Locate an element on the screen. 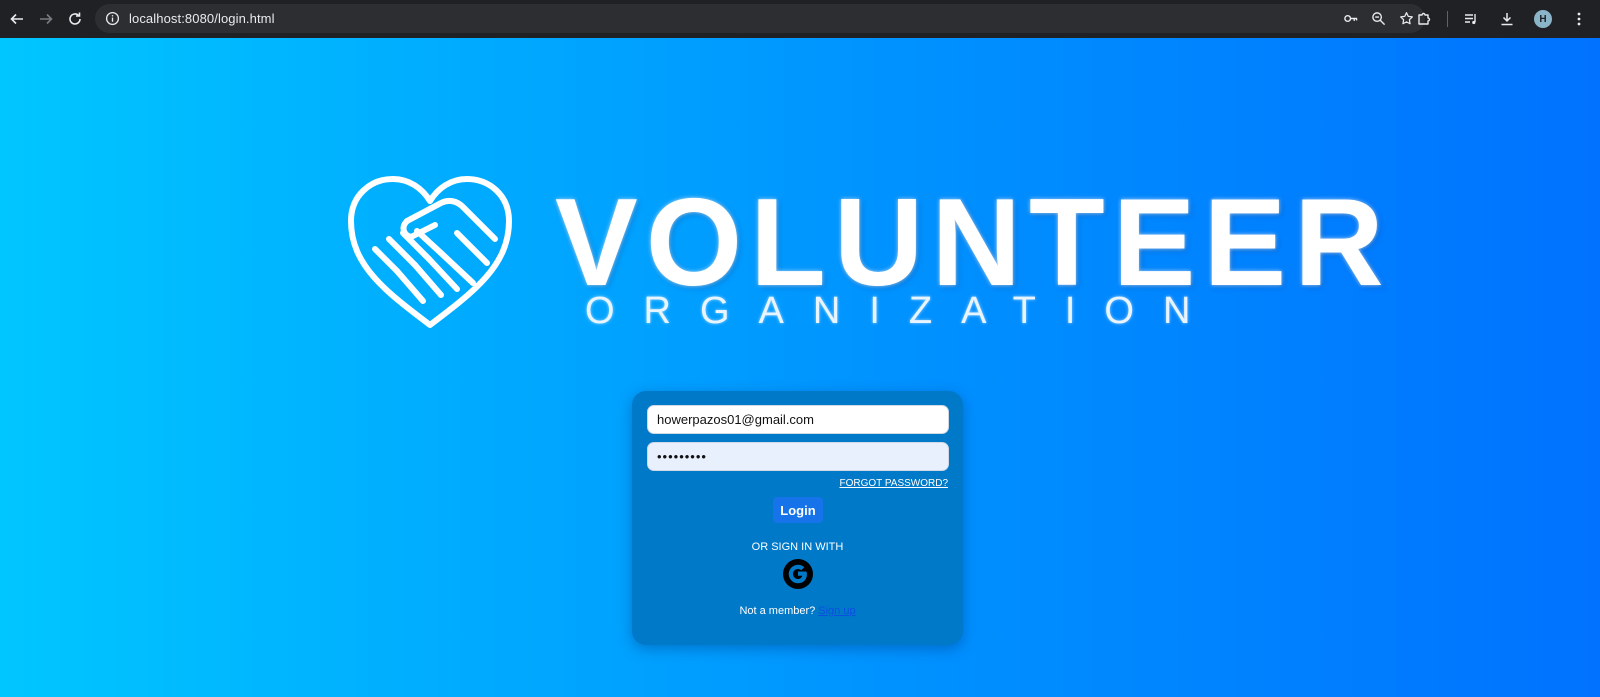 Image resolution: width=1600 pixels, height=697 pixels. kebab-menu-icon is located at coordinates (1579, 19).